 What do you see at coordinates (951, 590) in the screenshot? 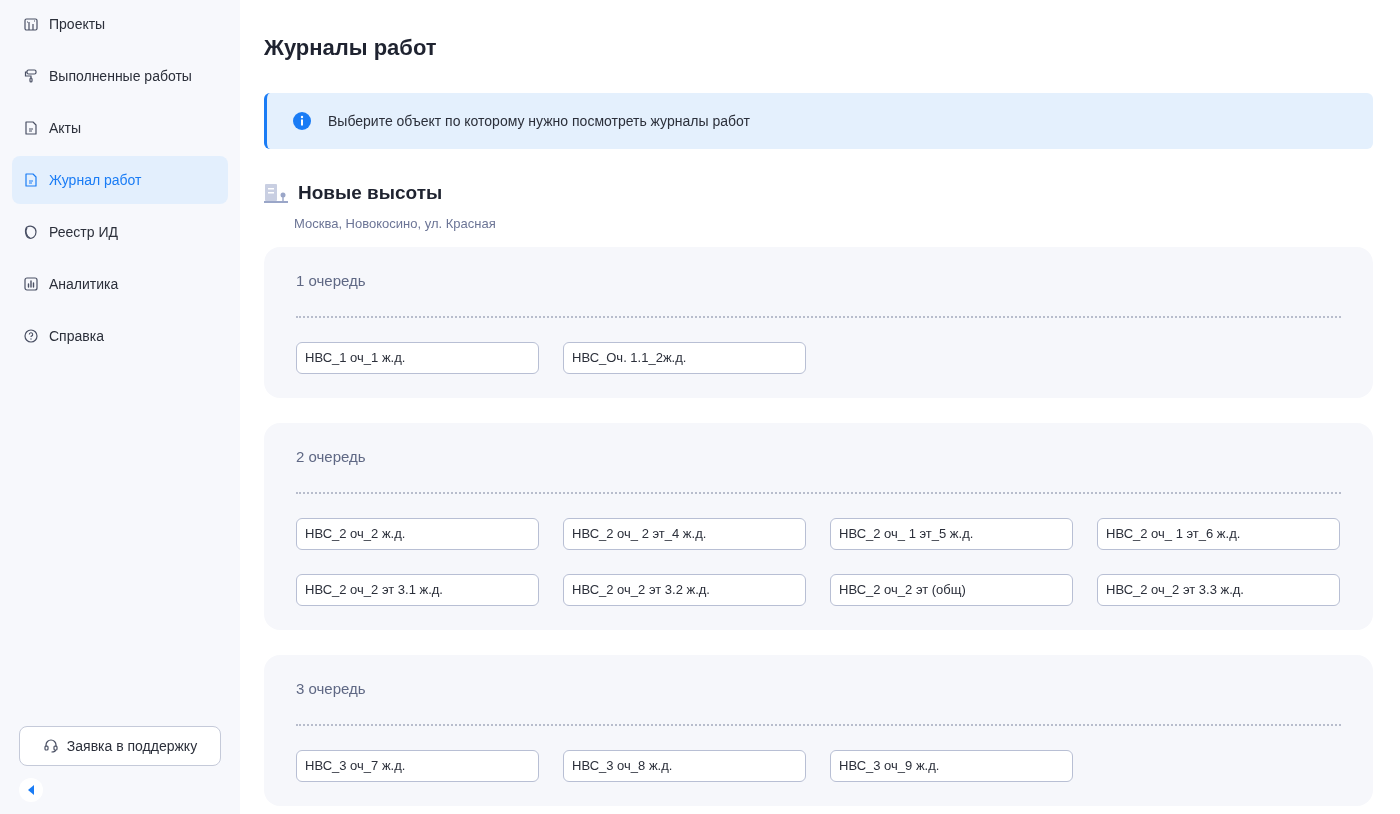
I see `journal-button: НВС_2 оч_2 эт (общ)` at bounding box center [951, 590].